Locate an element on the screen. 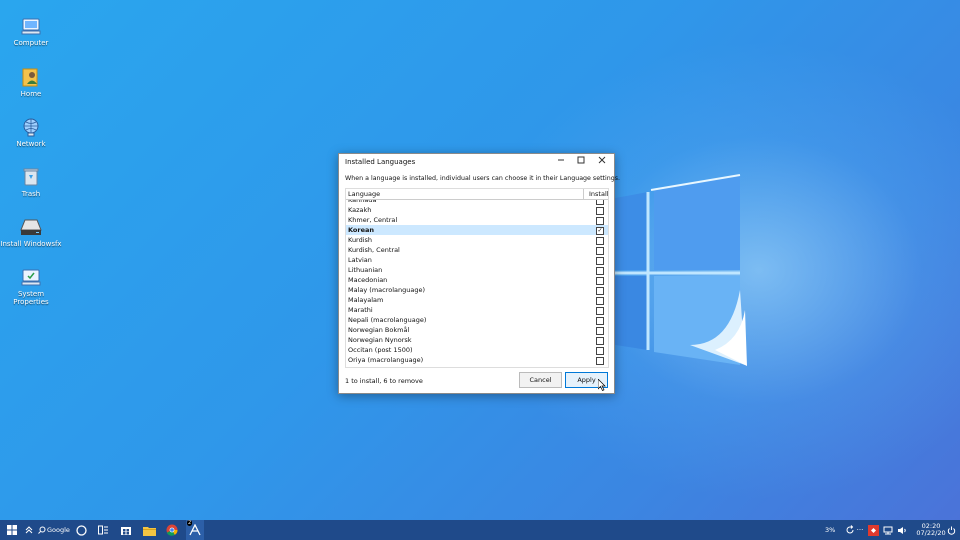 This screenshot has width=960, height=540. column-header-installed: Installed is located at coordinates (598, 194).